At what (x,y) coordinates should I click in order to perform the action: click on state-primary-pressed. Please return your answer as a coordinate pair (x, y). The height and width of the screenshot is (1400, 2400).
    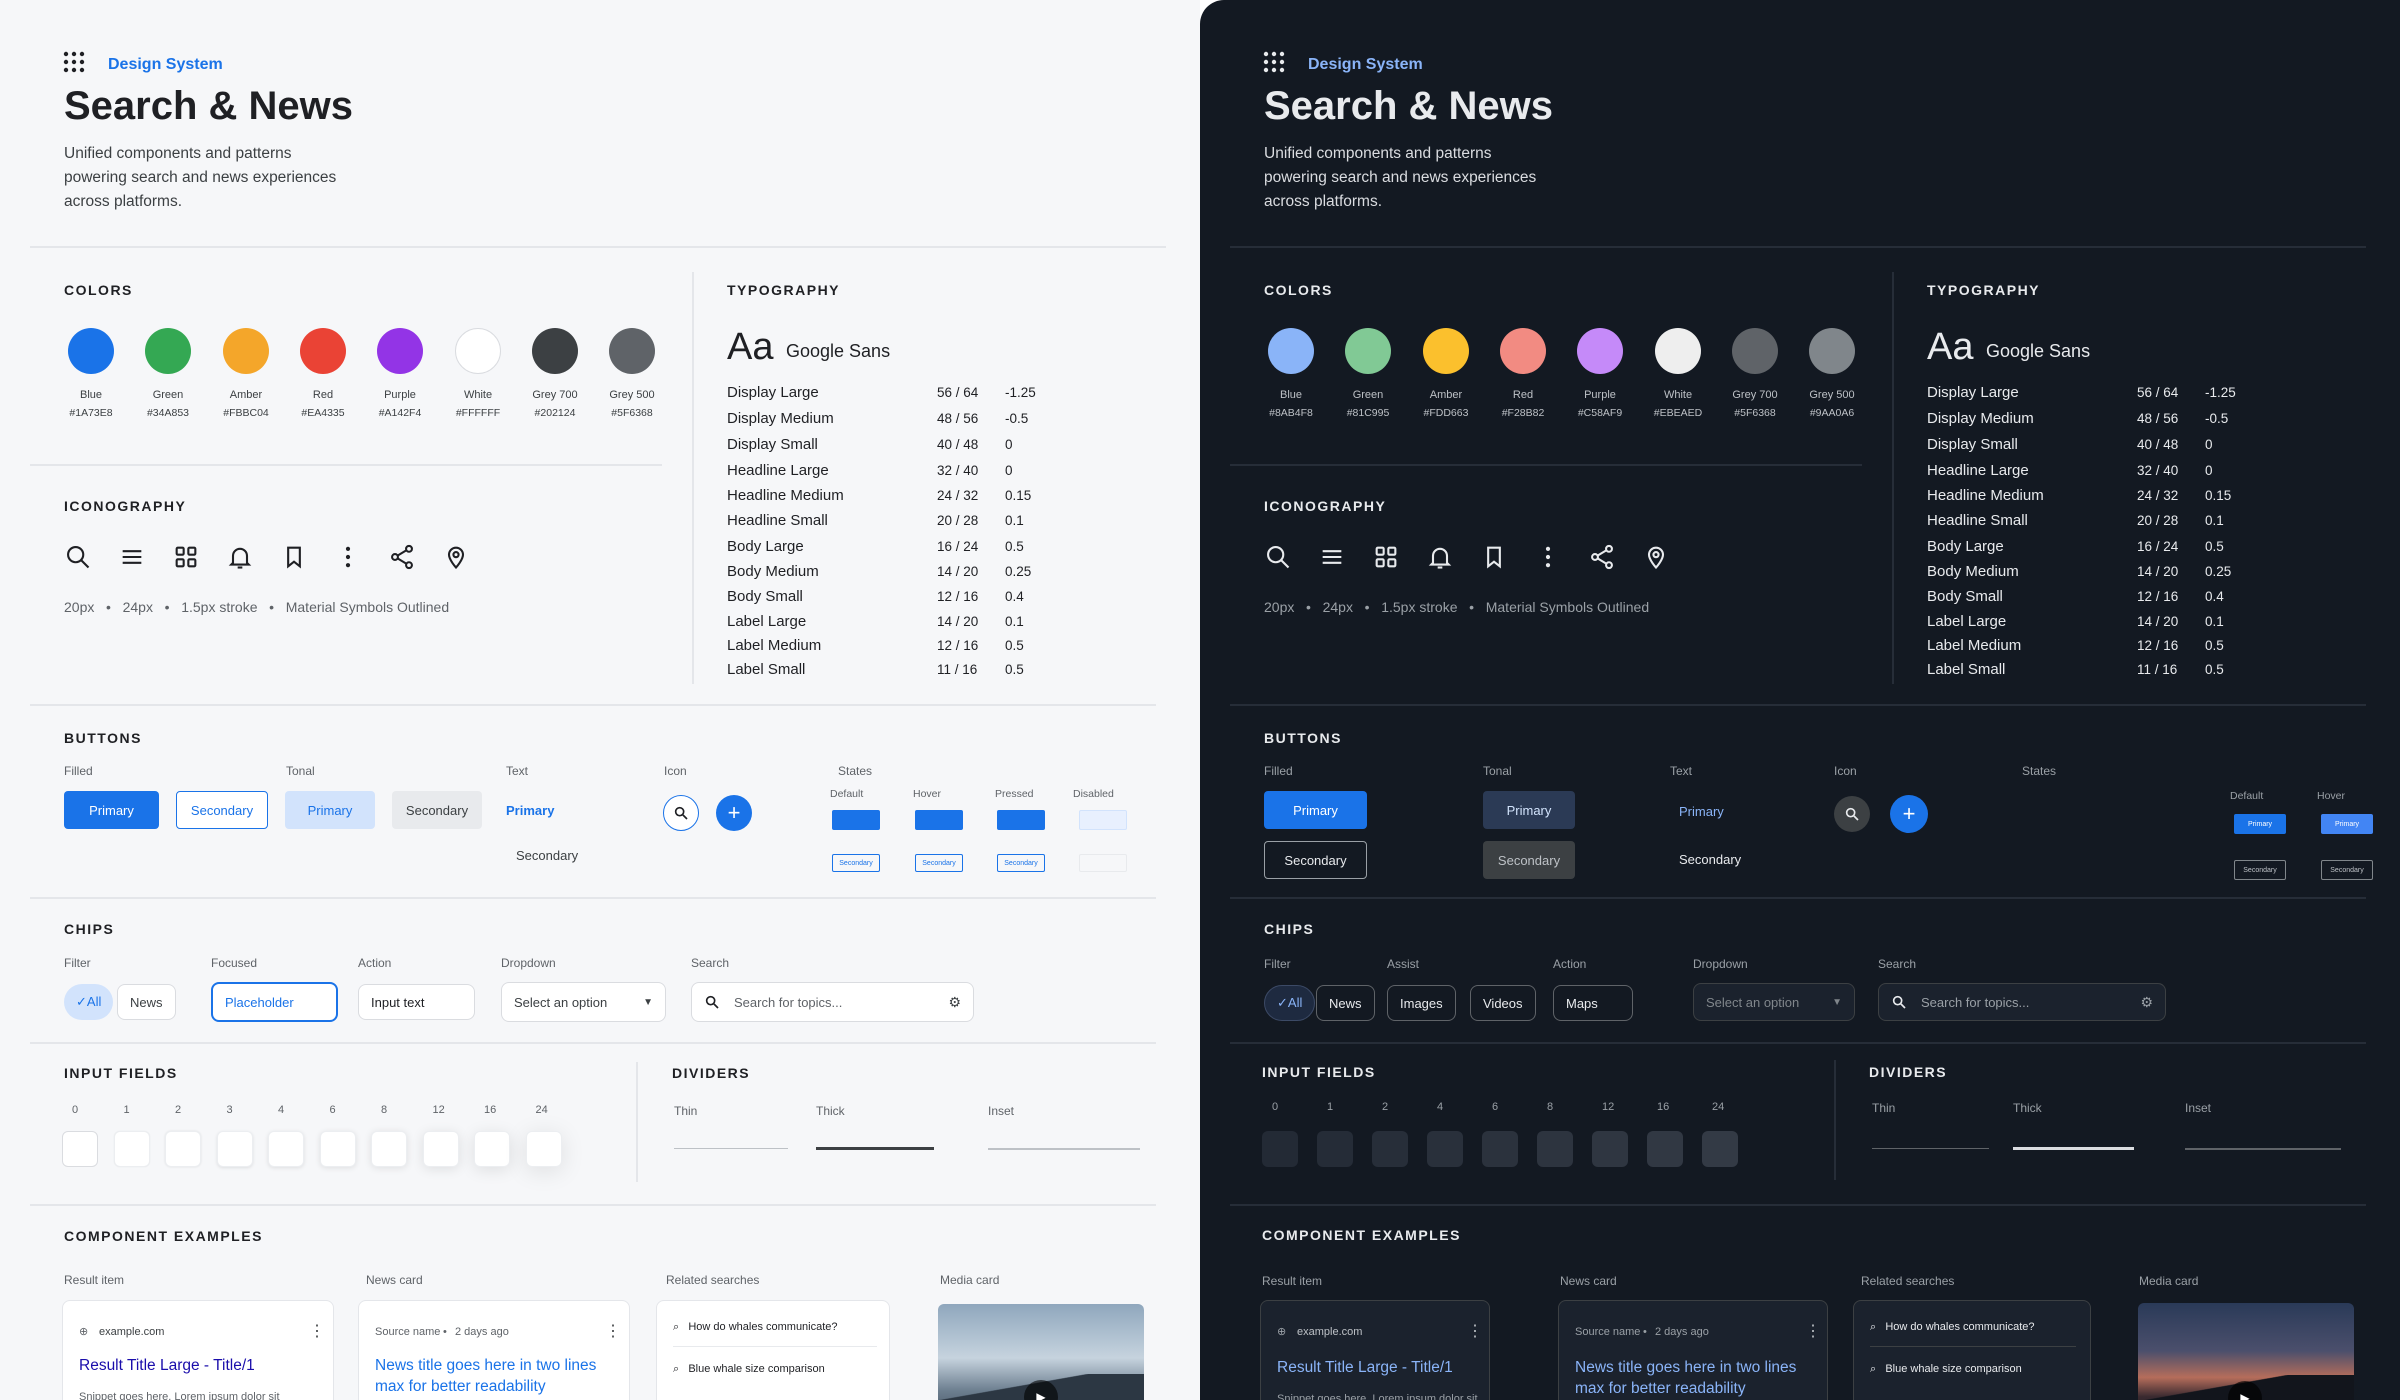
    Looking at the image, I should click on (1021, 820).